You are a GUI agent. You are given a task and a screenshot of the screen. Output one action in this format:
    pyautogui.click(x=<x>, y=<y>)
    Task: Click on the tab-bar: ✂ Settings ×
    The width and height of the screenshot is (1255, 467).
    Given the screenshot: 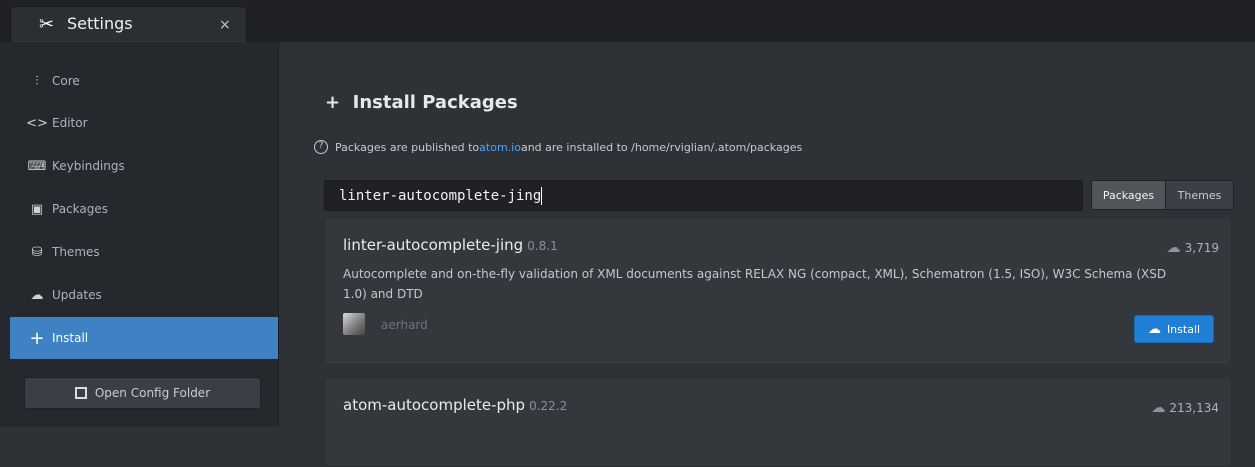 What is the action you would take?
    pyautogui.click(x=627, y=21)
    